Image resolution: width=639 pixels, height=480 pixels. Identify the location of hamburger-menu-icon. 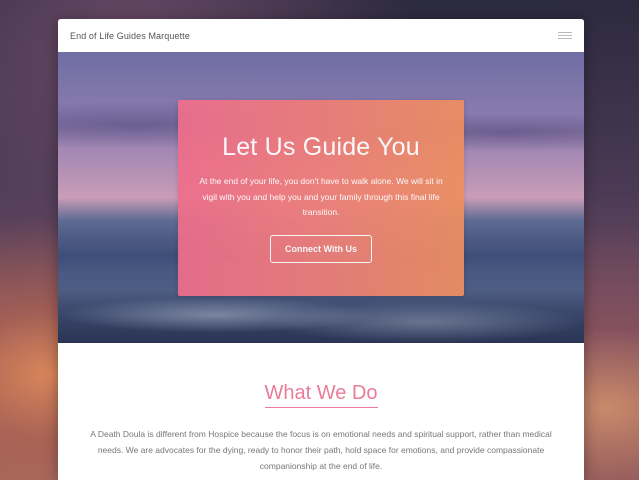
(565, 35).